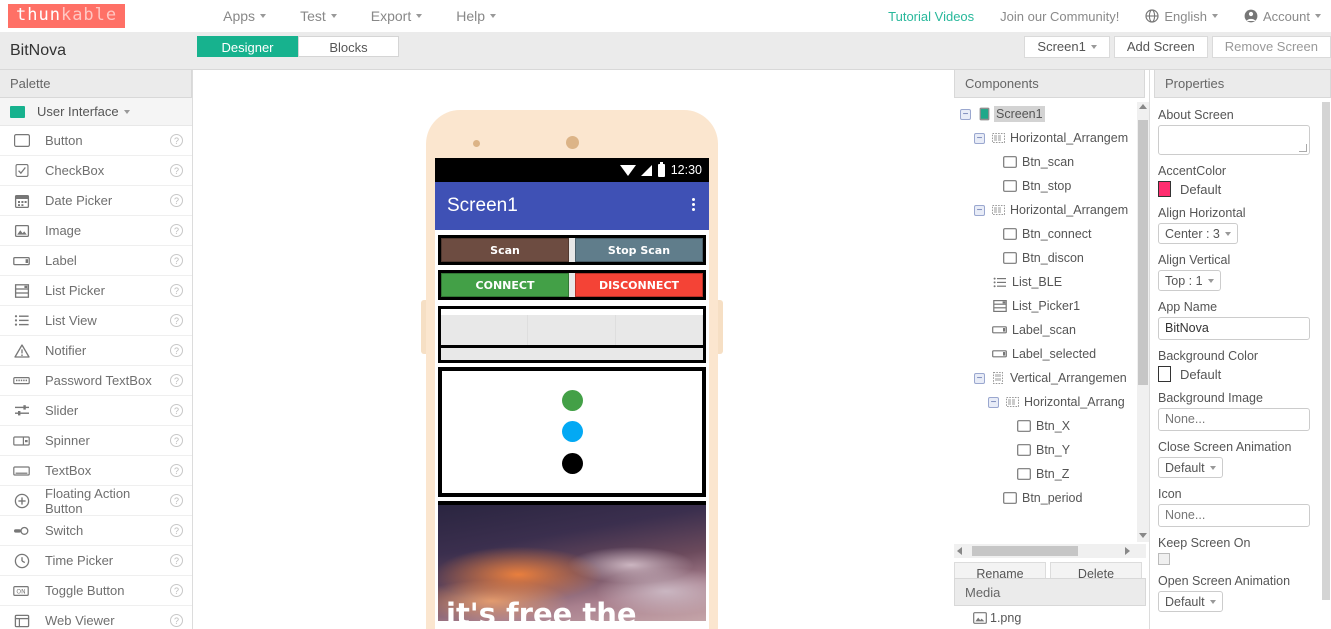 The width and height of the screenshot is (1331, 629). I want to click on palette-item-floating-action-button: Floating Action Button ?, so click(96, 501).